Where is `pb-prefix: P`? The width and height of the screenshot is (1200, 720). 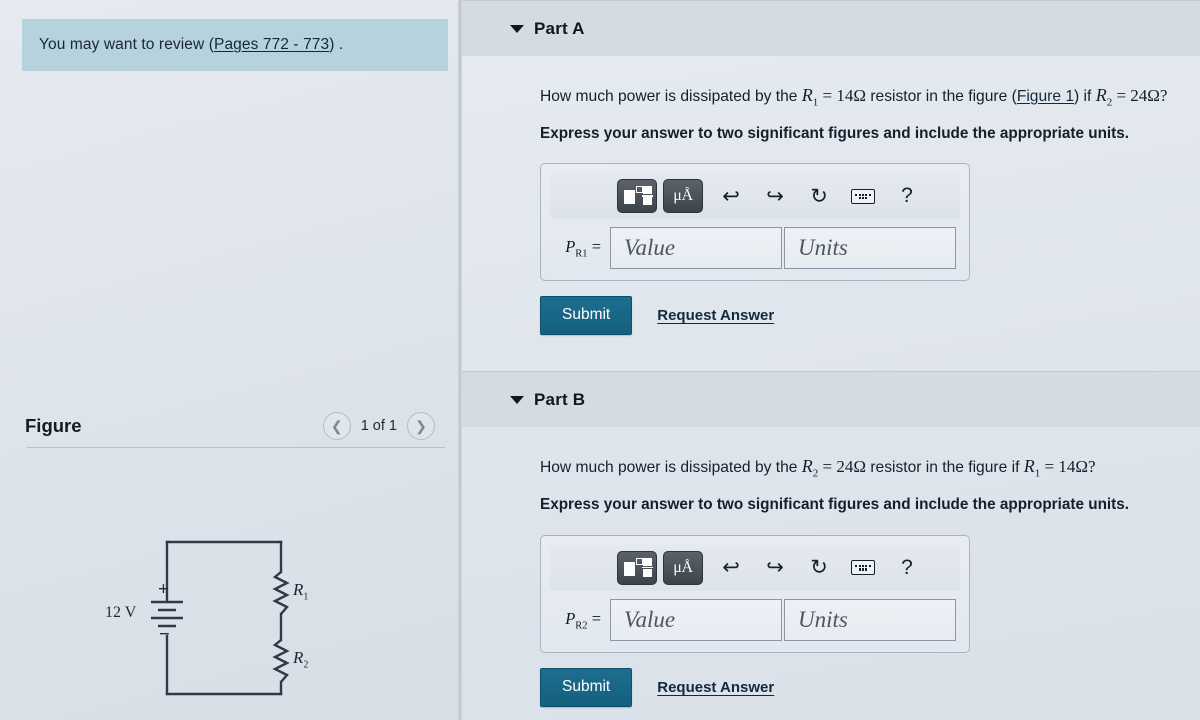 pb-prefix: P is located at coordinates (570, 618).